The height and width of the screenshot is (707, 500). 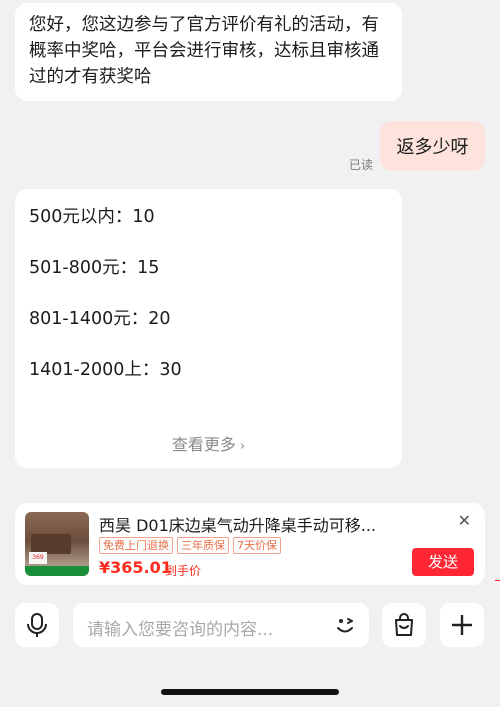 I want to click on edge-marker, so click(x=497, y=580).